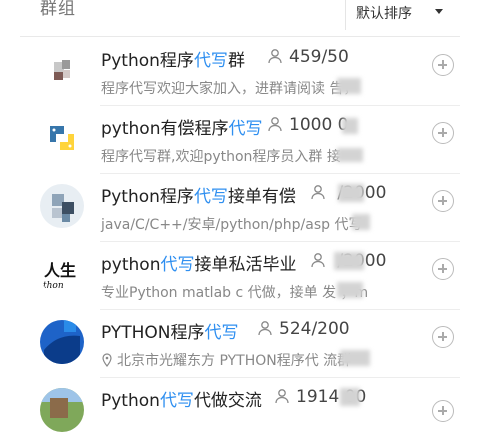  Describe the element at coordinates (221, 157) in the screenshot. I see `group-description: 程序代写群,欢迎python程序员入群 接` at that location.